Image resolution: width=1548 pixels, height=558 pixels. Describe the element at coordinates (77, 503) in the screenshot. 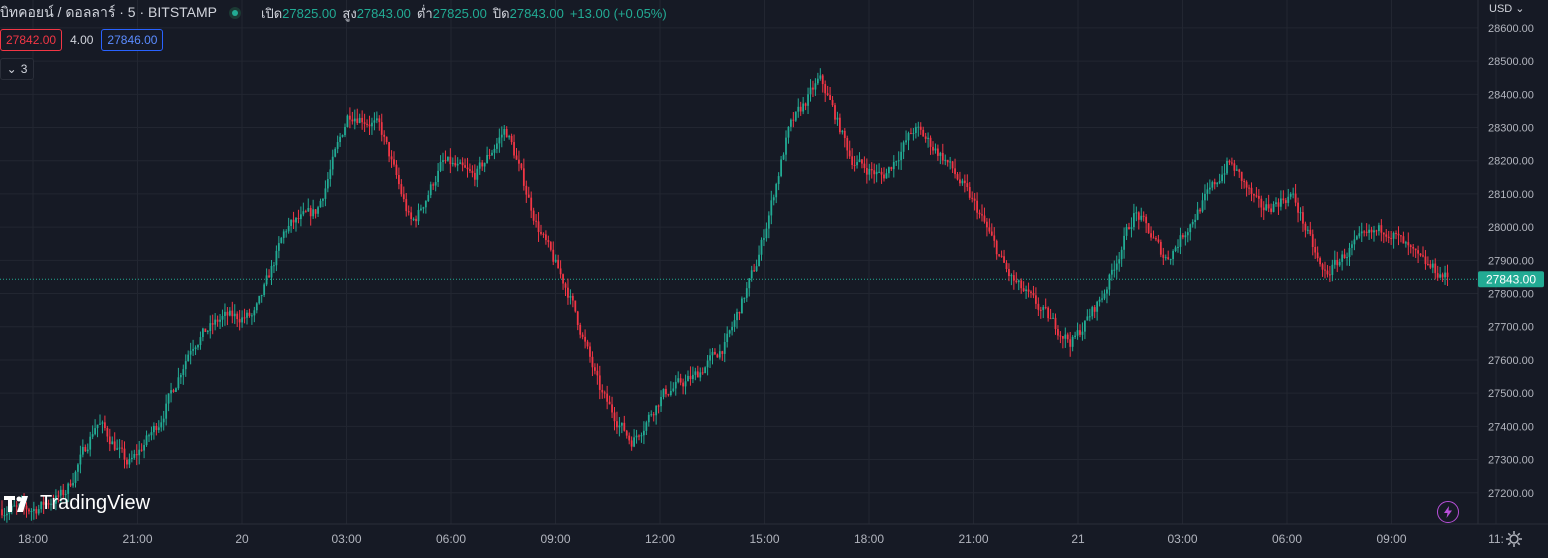

I see `tradingview-logo: TradingView` at that location.